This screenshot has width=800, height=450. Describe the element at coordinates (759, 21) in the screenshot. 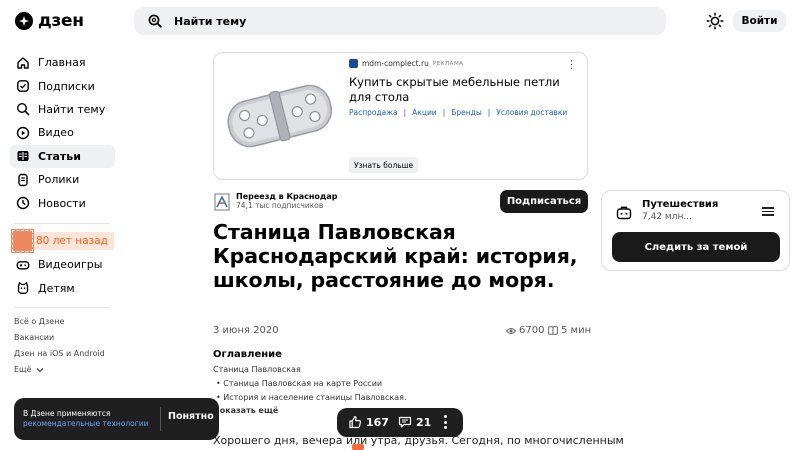

I see `login-button: Войти` at that location.